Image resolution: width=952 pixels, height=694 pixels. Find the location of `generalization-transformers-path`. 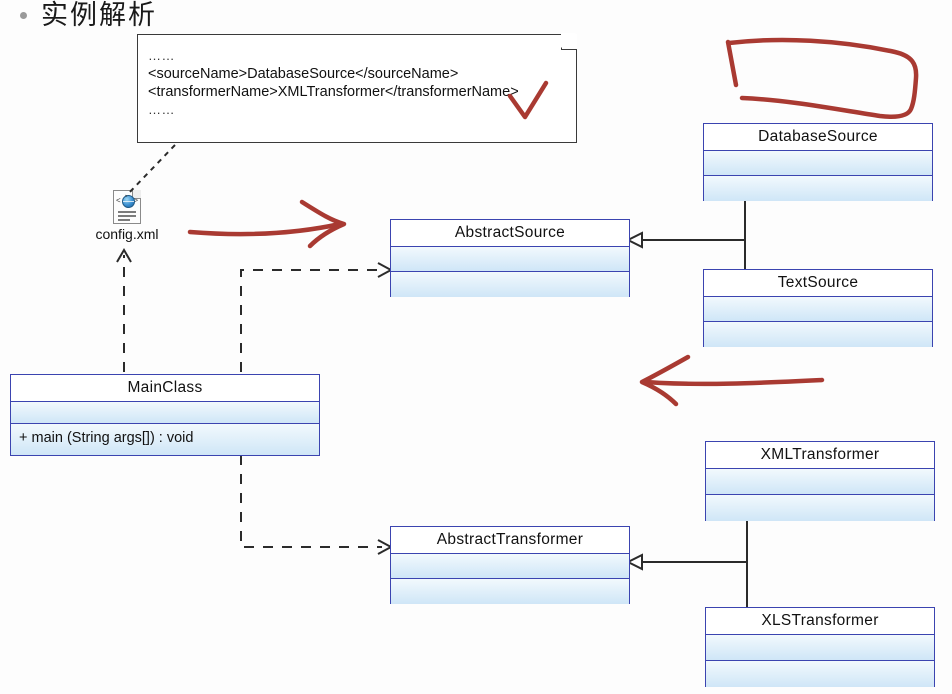

generalization-transformers-path is located at coordinates (694, 564).